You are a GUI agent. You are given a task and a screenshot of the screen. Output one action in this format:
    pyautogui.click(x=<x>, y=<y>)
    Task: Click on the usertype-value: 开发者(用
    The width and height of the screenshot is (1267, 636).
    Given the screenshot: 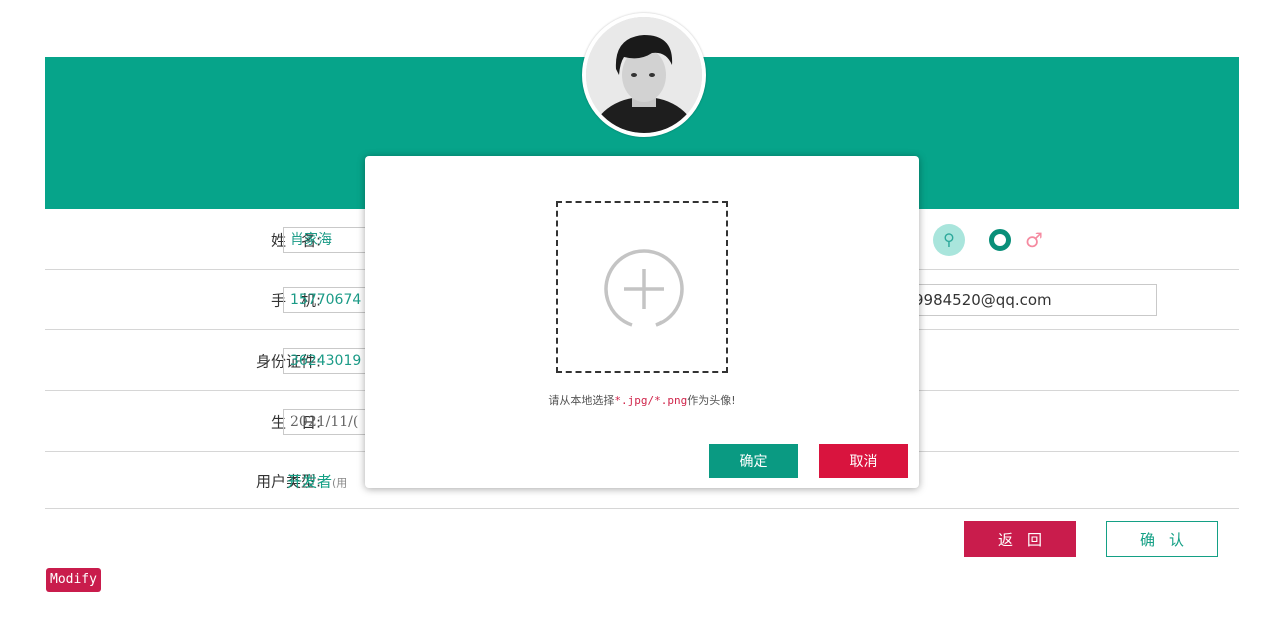 What is the action you would take?
    pyautogui.click(x=317, y=480)
    